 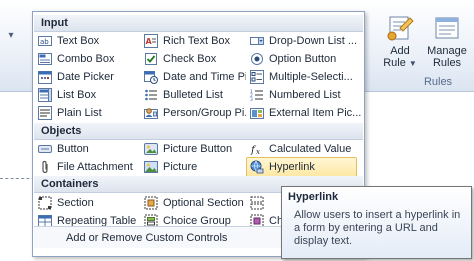 What do you see at coordinates (255, 150) in the screenshot?
I see `calculated-value-icon: fx` at bounding box center [255, 150].